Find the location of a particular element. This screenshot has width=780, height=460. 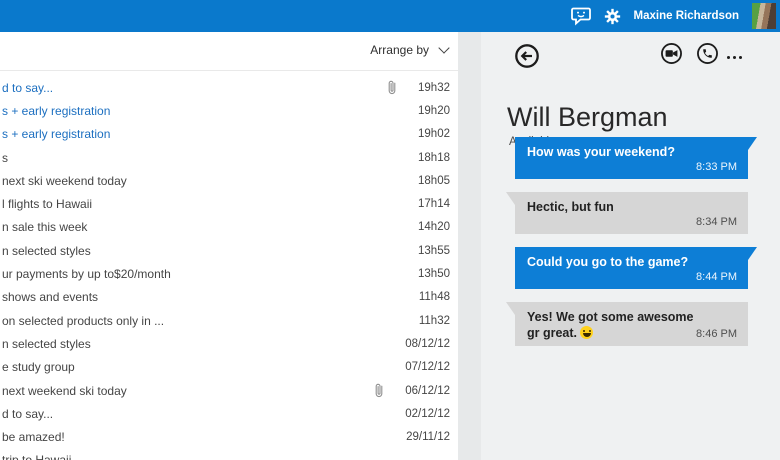

message-time: 8:44 PM is located at coordinates (716, 277).